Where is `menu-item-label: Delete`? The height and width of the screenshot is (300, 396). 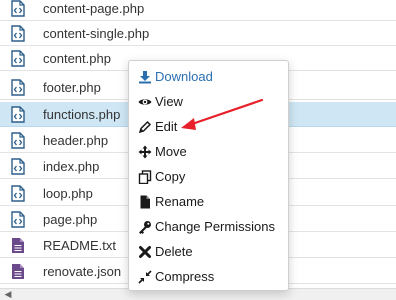 menu-item-label: Delete is located at coordinates (174, 251).